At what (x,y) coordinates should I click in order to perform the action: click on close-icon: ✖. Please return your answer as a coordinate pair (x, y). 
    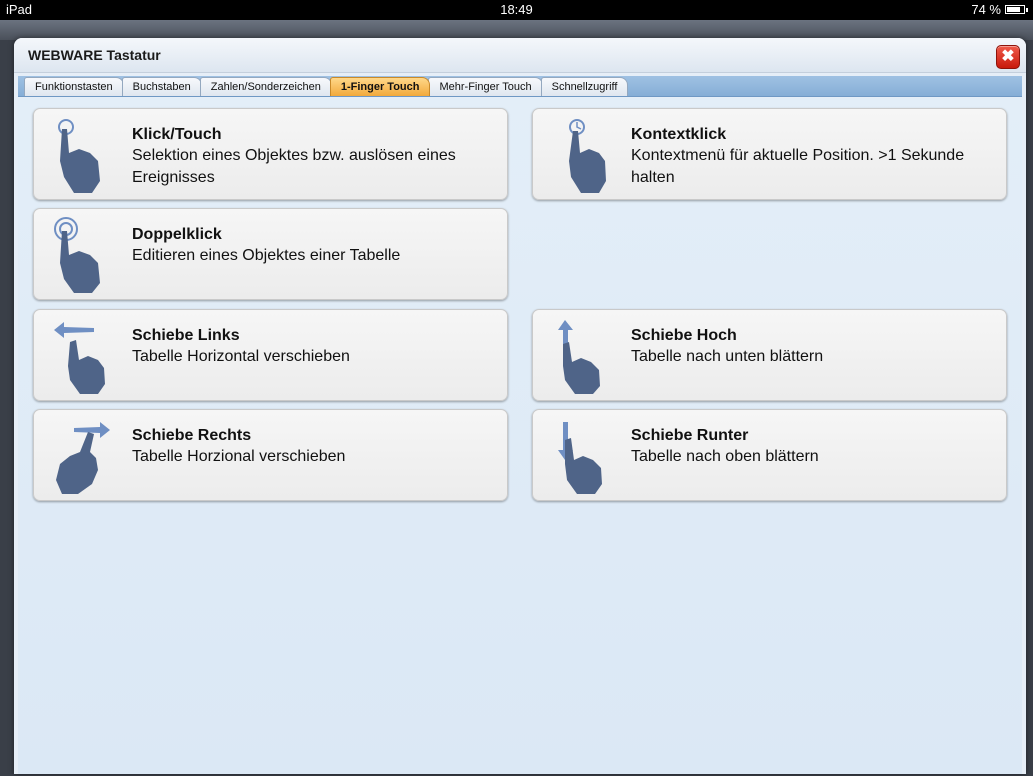
    Looking at the image, I should click on (1008, 56).